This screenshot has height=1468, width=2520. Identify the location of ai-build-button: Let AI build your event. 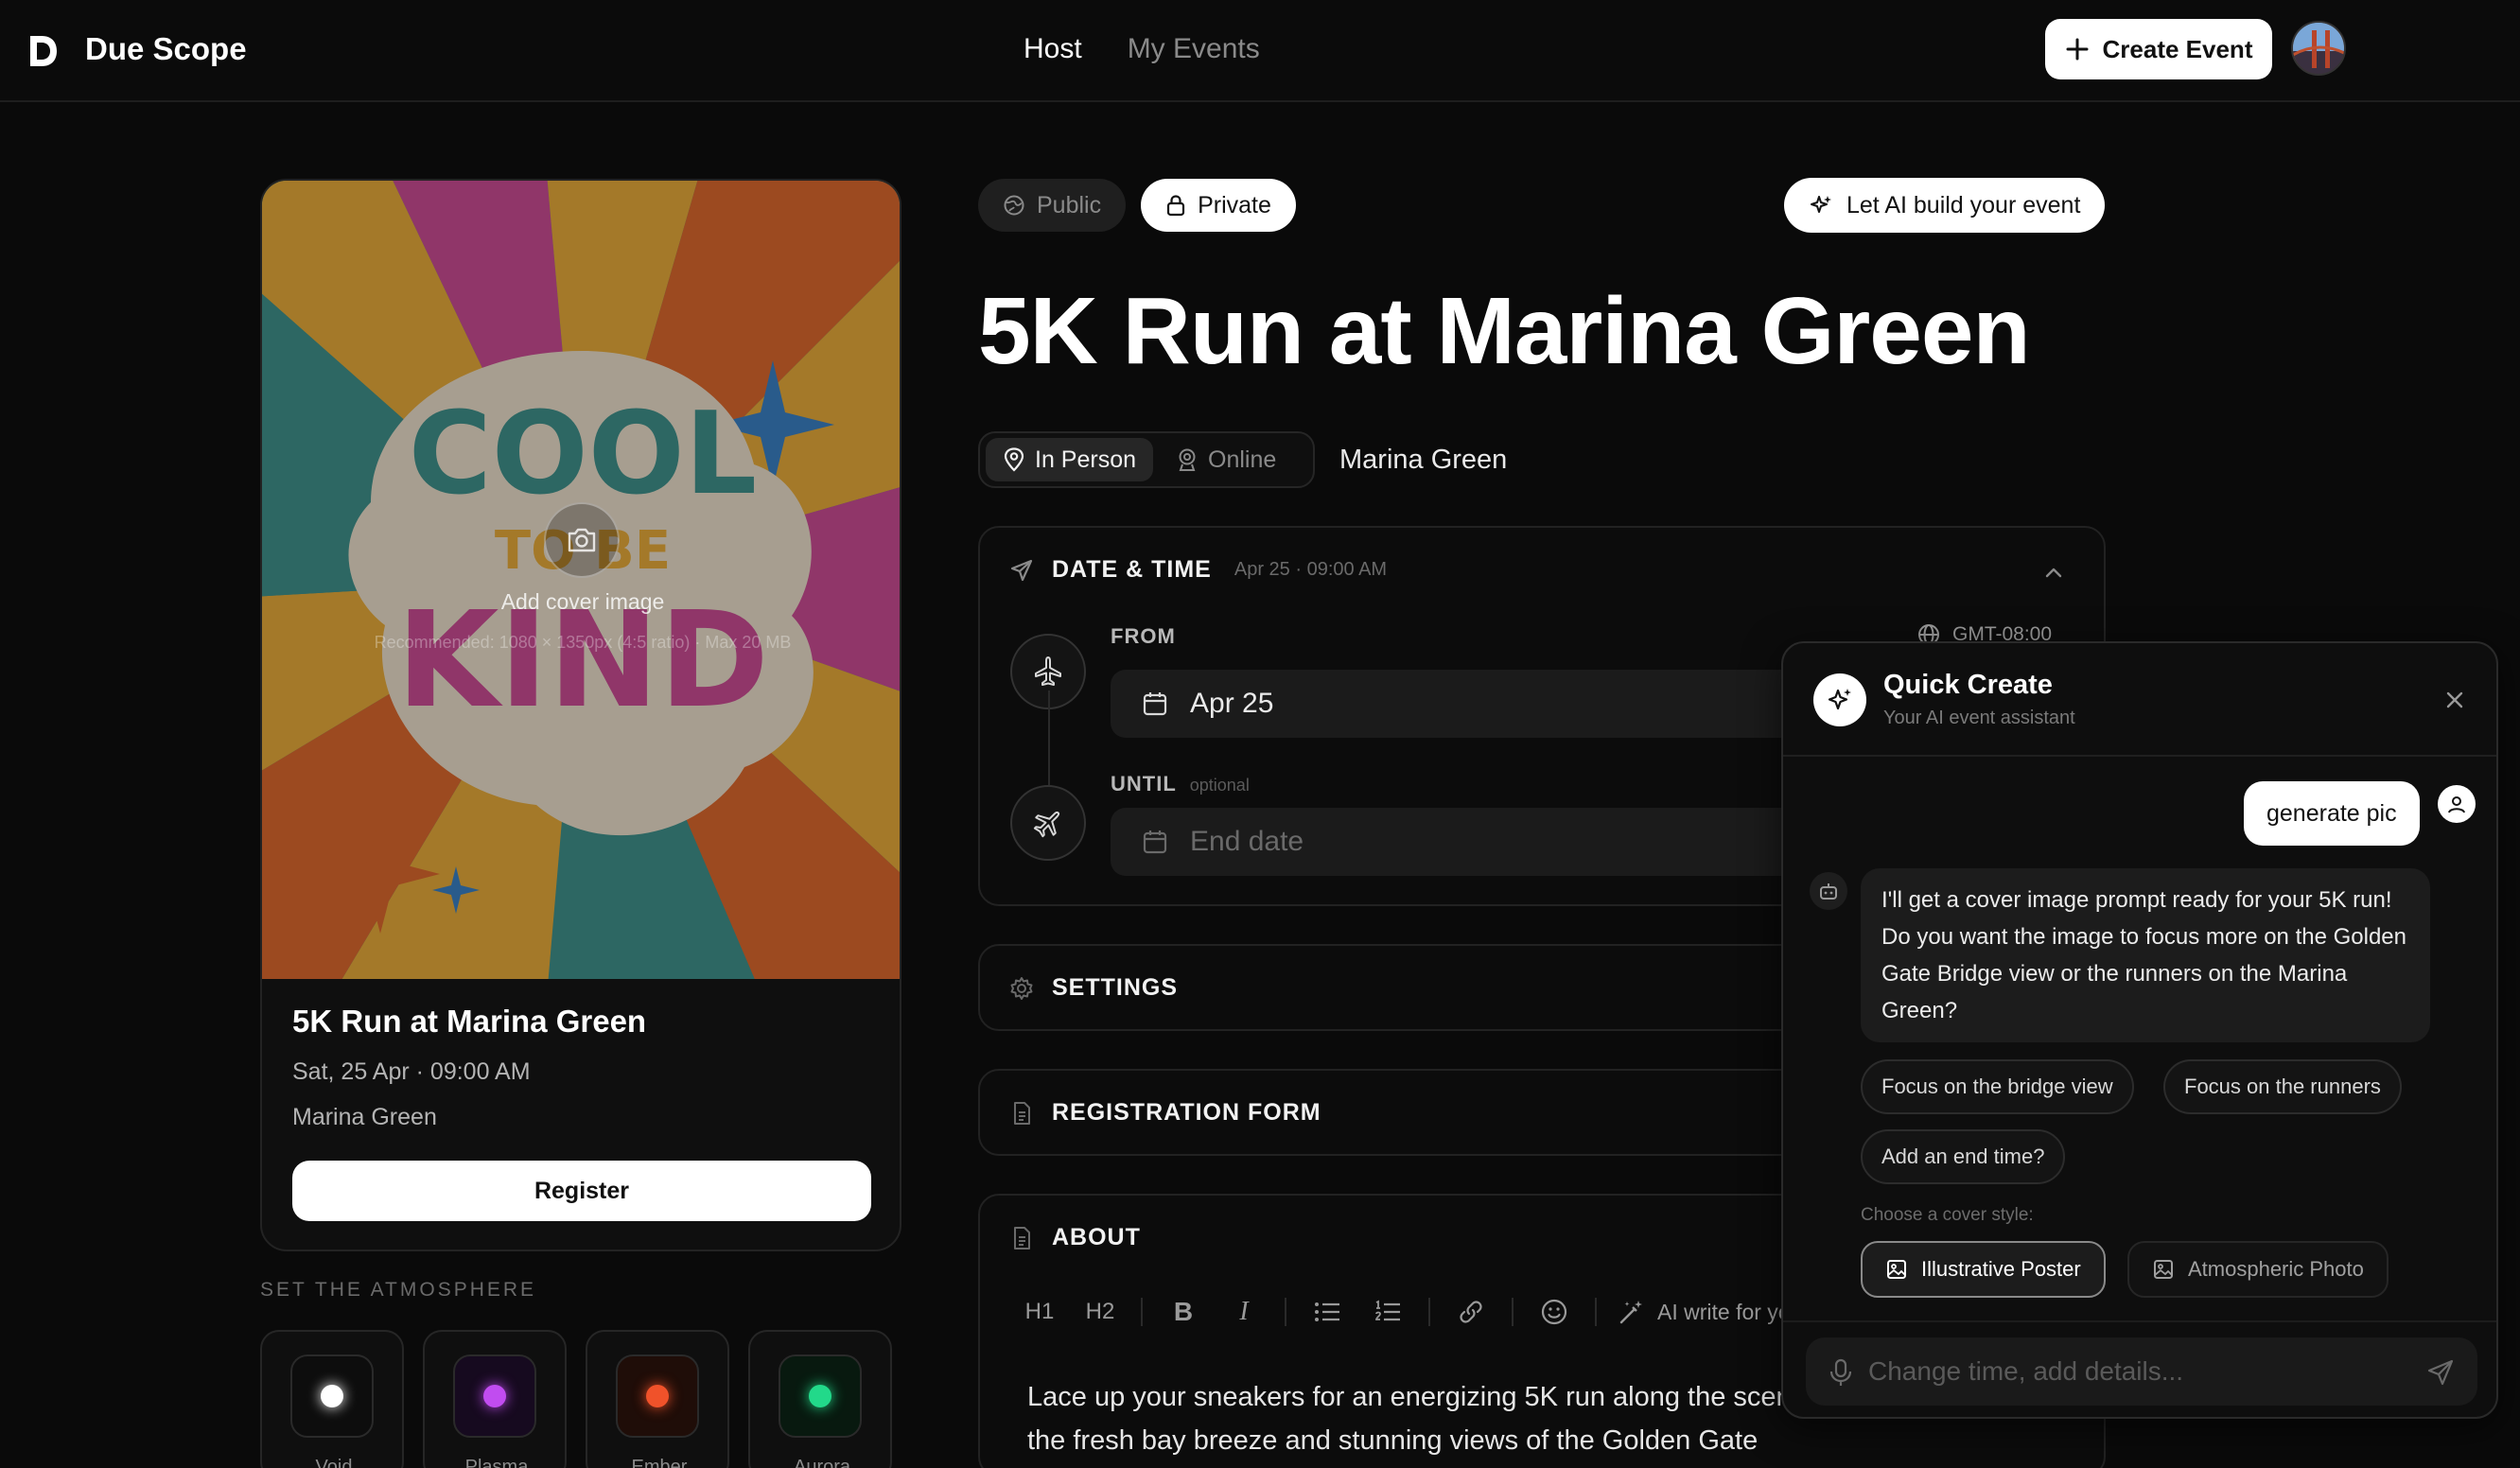
(1945, 205).